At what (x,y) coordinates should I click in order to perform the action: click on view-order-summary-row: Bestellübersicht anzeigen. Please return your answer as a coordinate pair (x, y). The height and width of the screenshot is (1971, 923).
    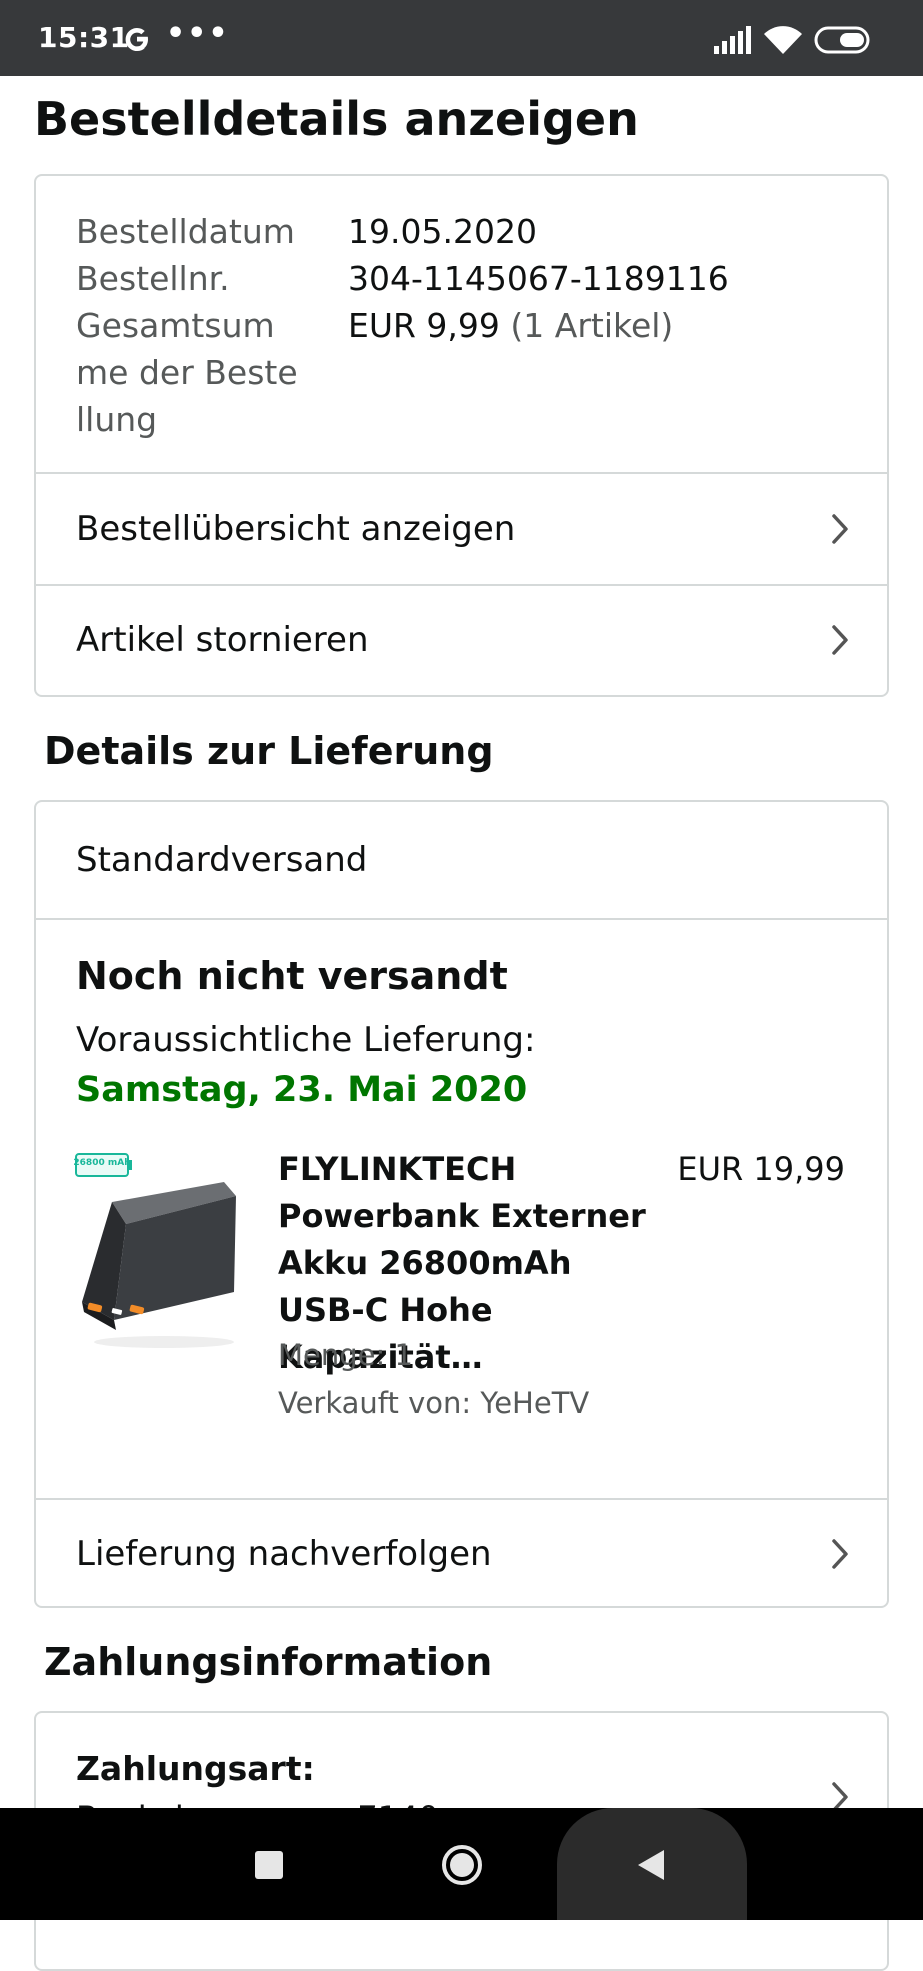
    Looking at the image, I should click on (461, 529).